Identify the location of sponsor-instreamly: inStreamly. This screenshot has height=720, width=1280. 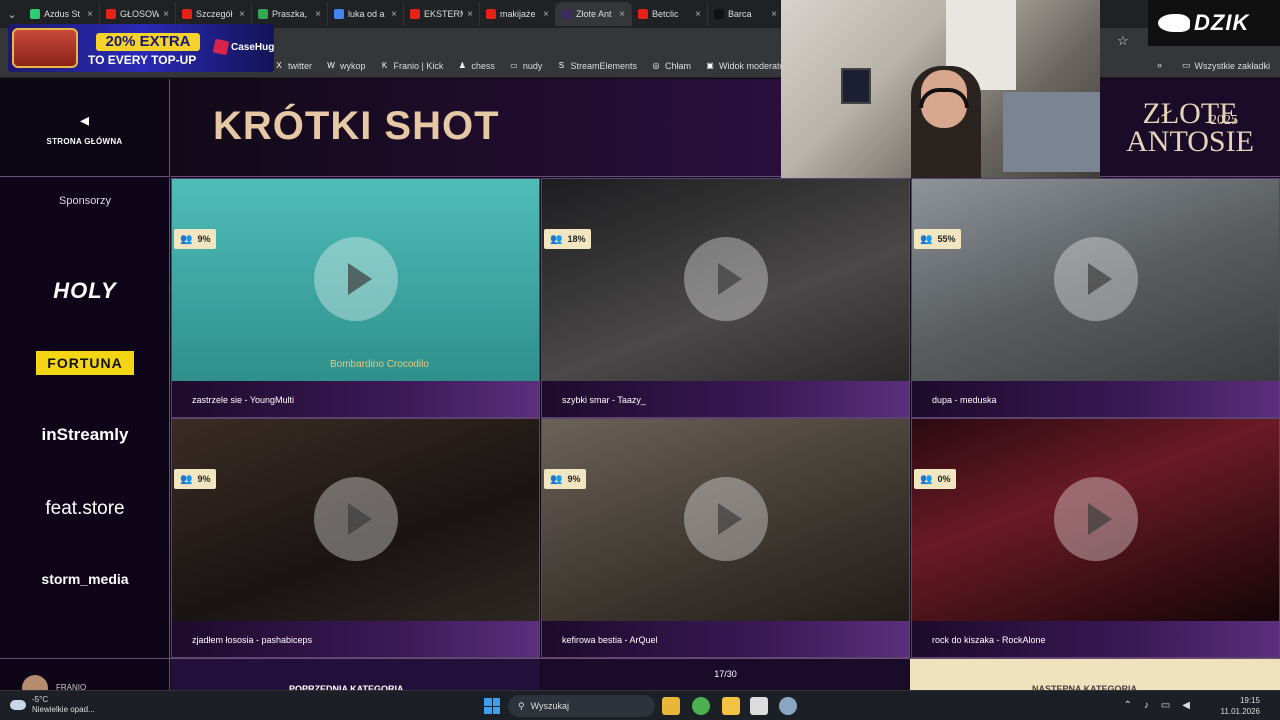
(85, 435).